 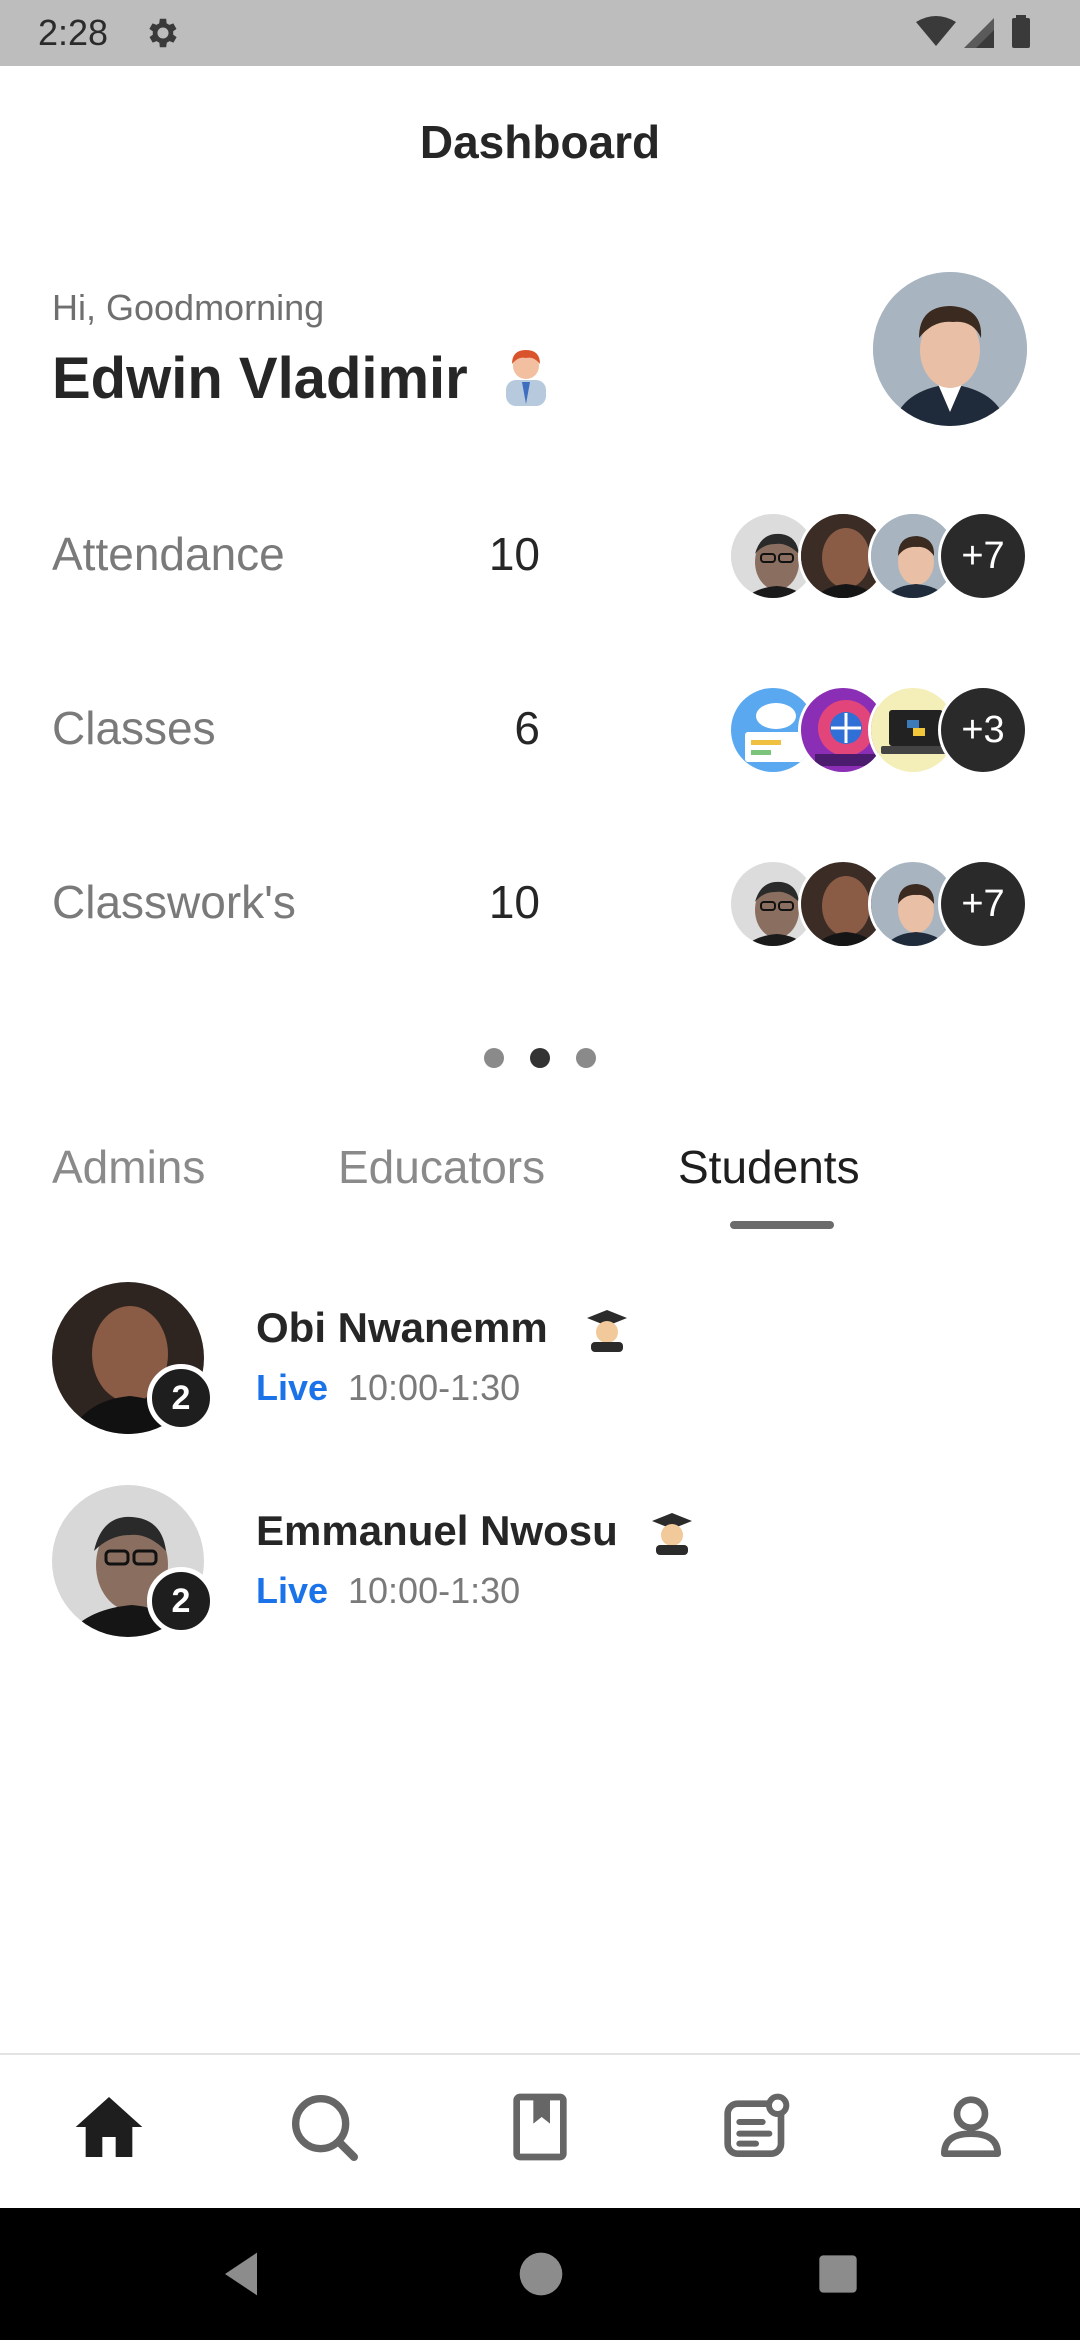 I want to click on student-name: Obi Nwanemm, so click(x=402, y=1327).